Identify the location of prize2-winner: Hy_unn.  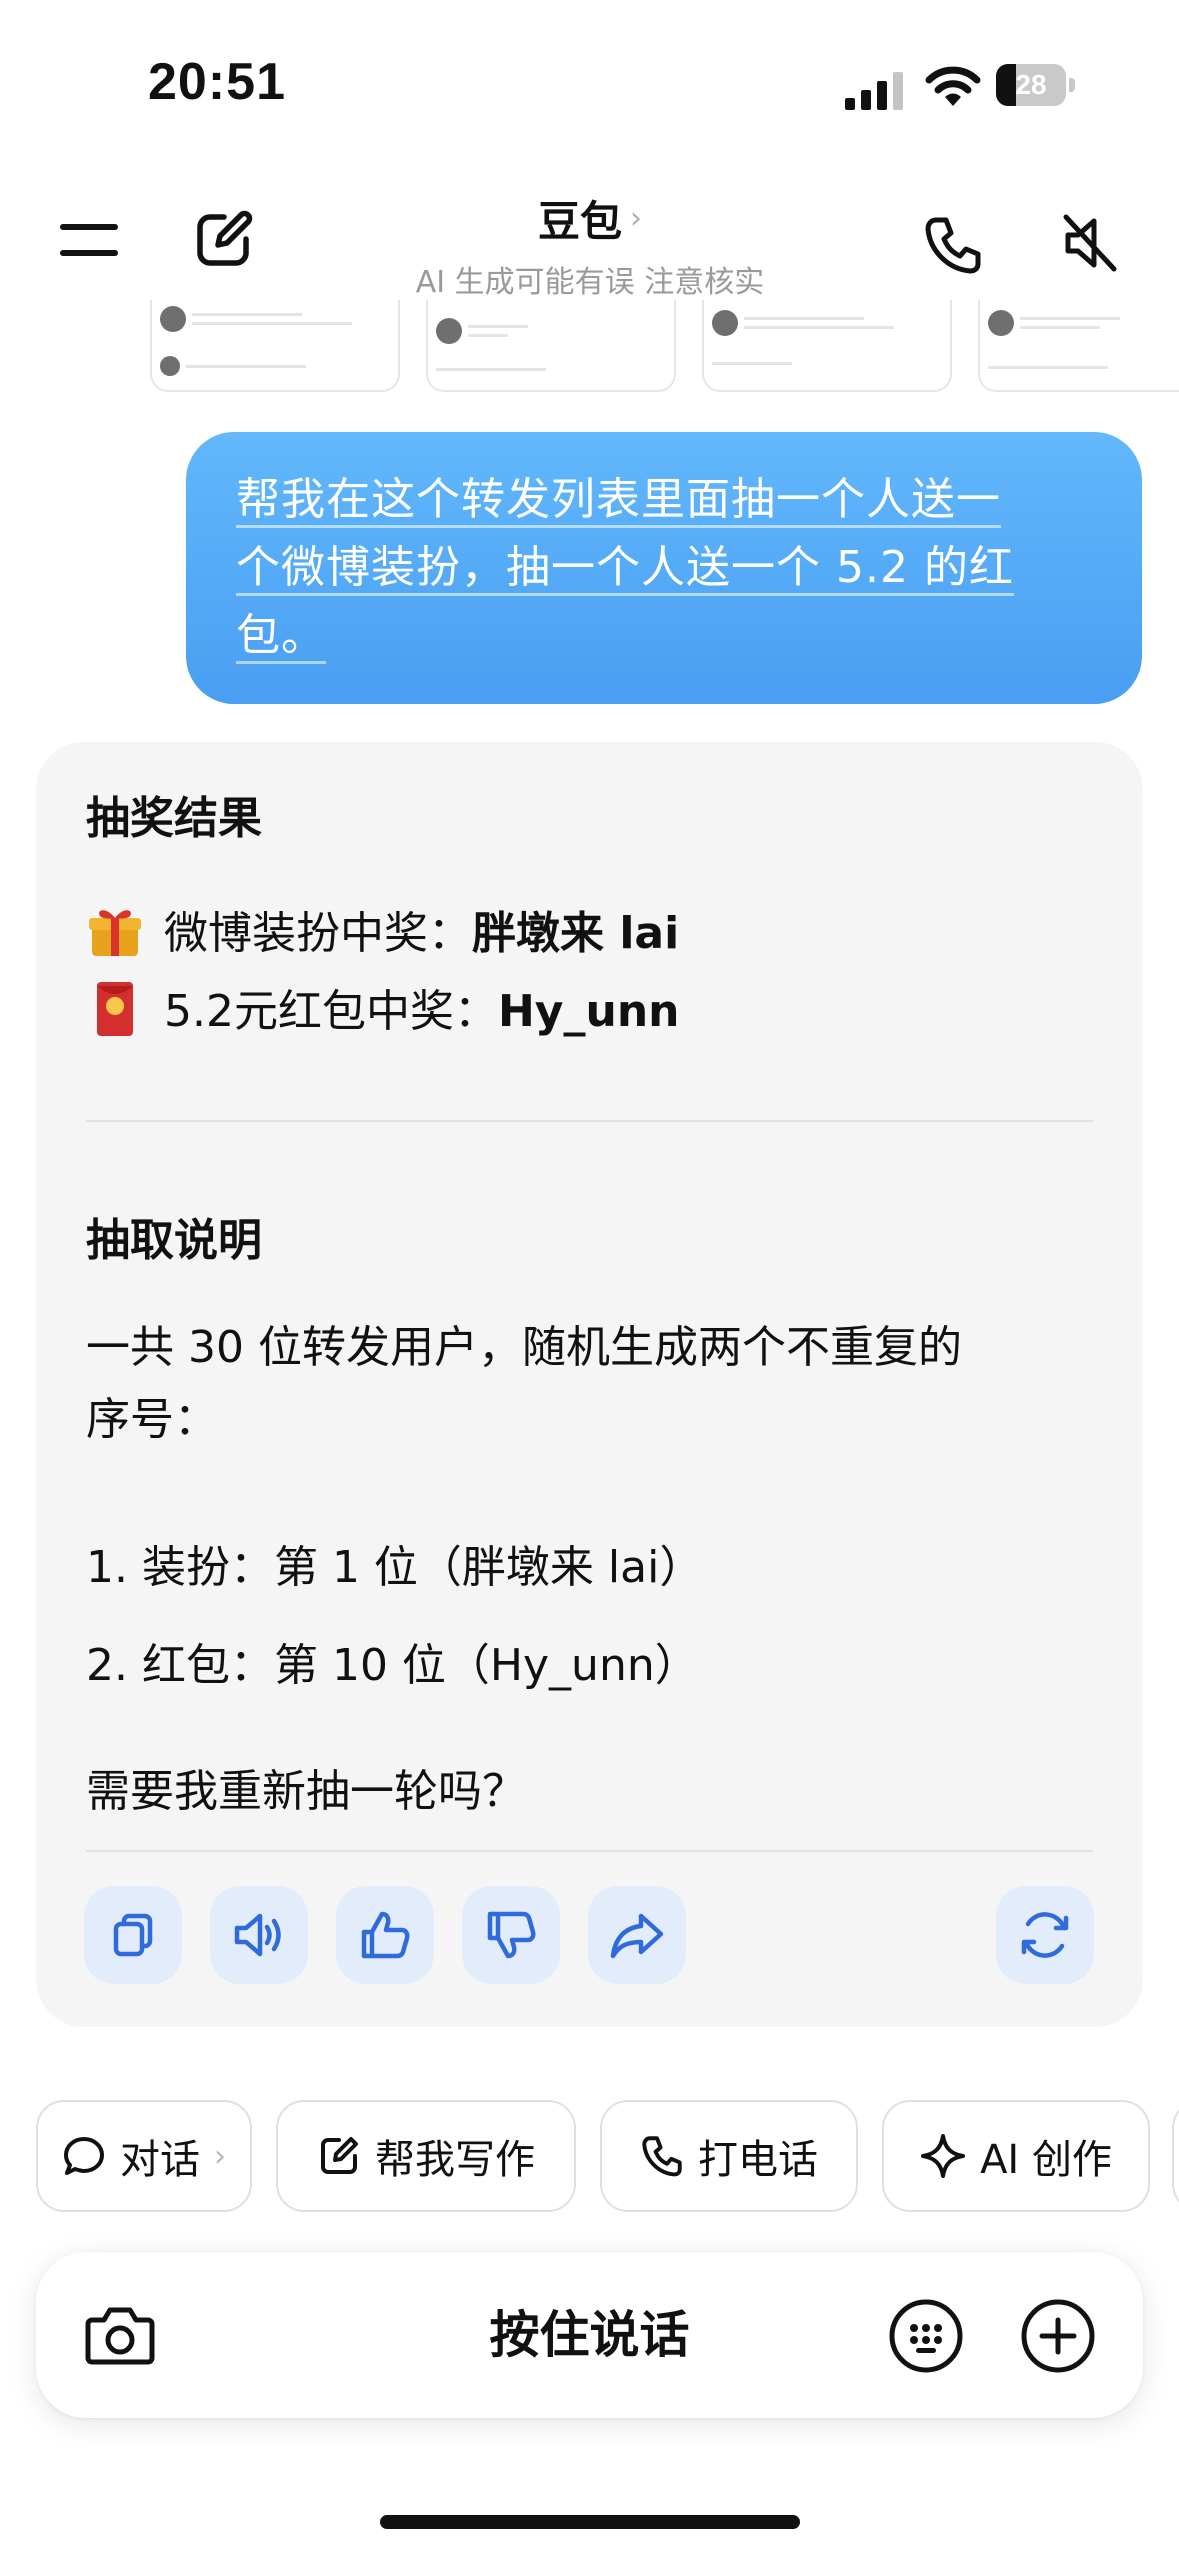
(588, 1011).